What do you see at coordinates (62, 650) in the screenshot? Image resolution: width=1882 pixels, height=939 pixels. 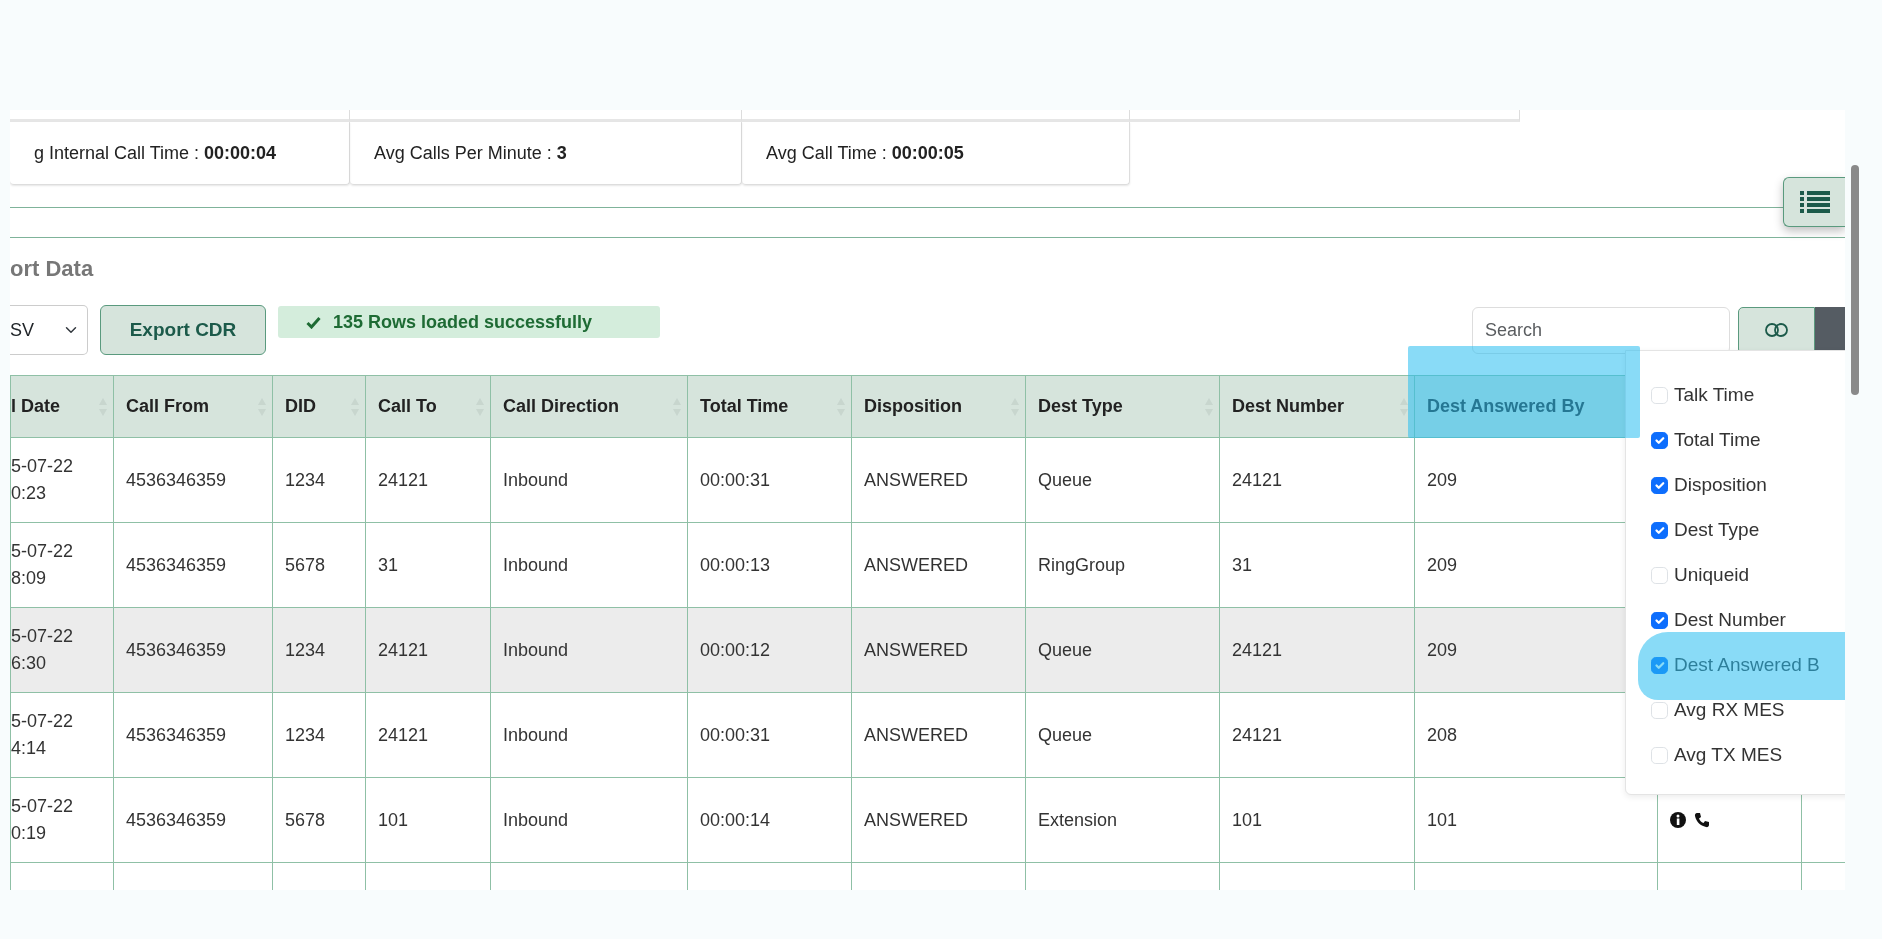 I see `date-cell: 5-07-22 6:30` at bounding box center [62, 650].